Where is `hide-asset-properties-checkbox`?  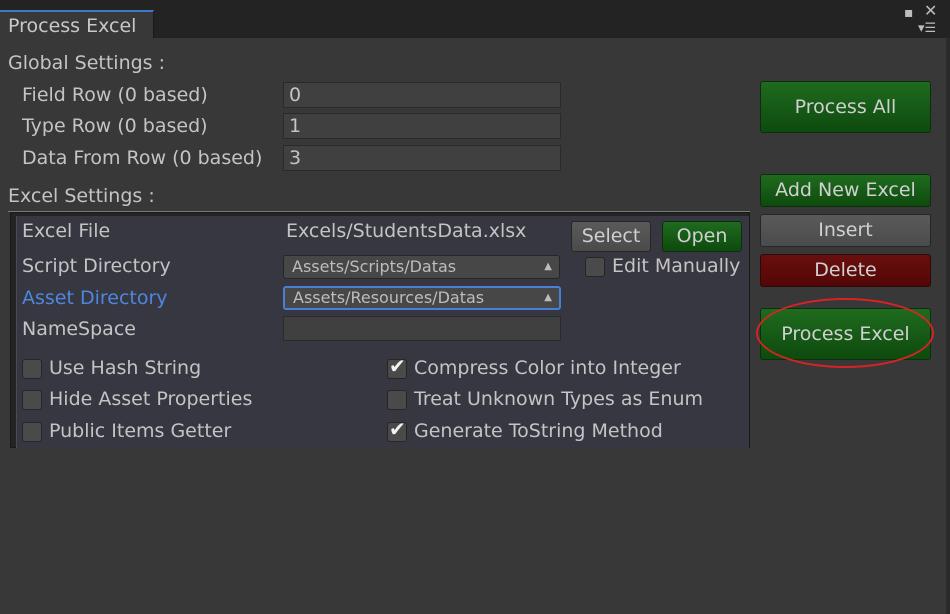
hide-asset-properties-checkbox is located at coordinates (32, 400).